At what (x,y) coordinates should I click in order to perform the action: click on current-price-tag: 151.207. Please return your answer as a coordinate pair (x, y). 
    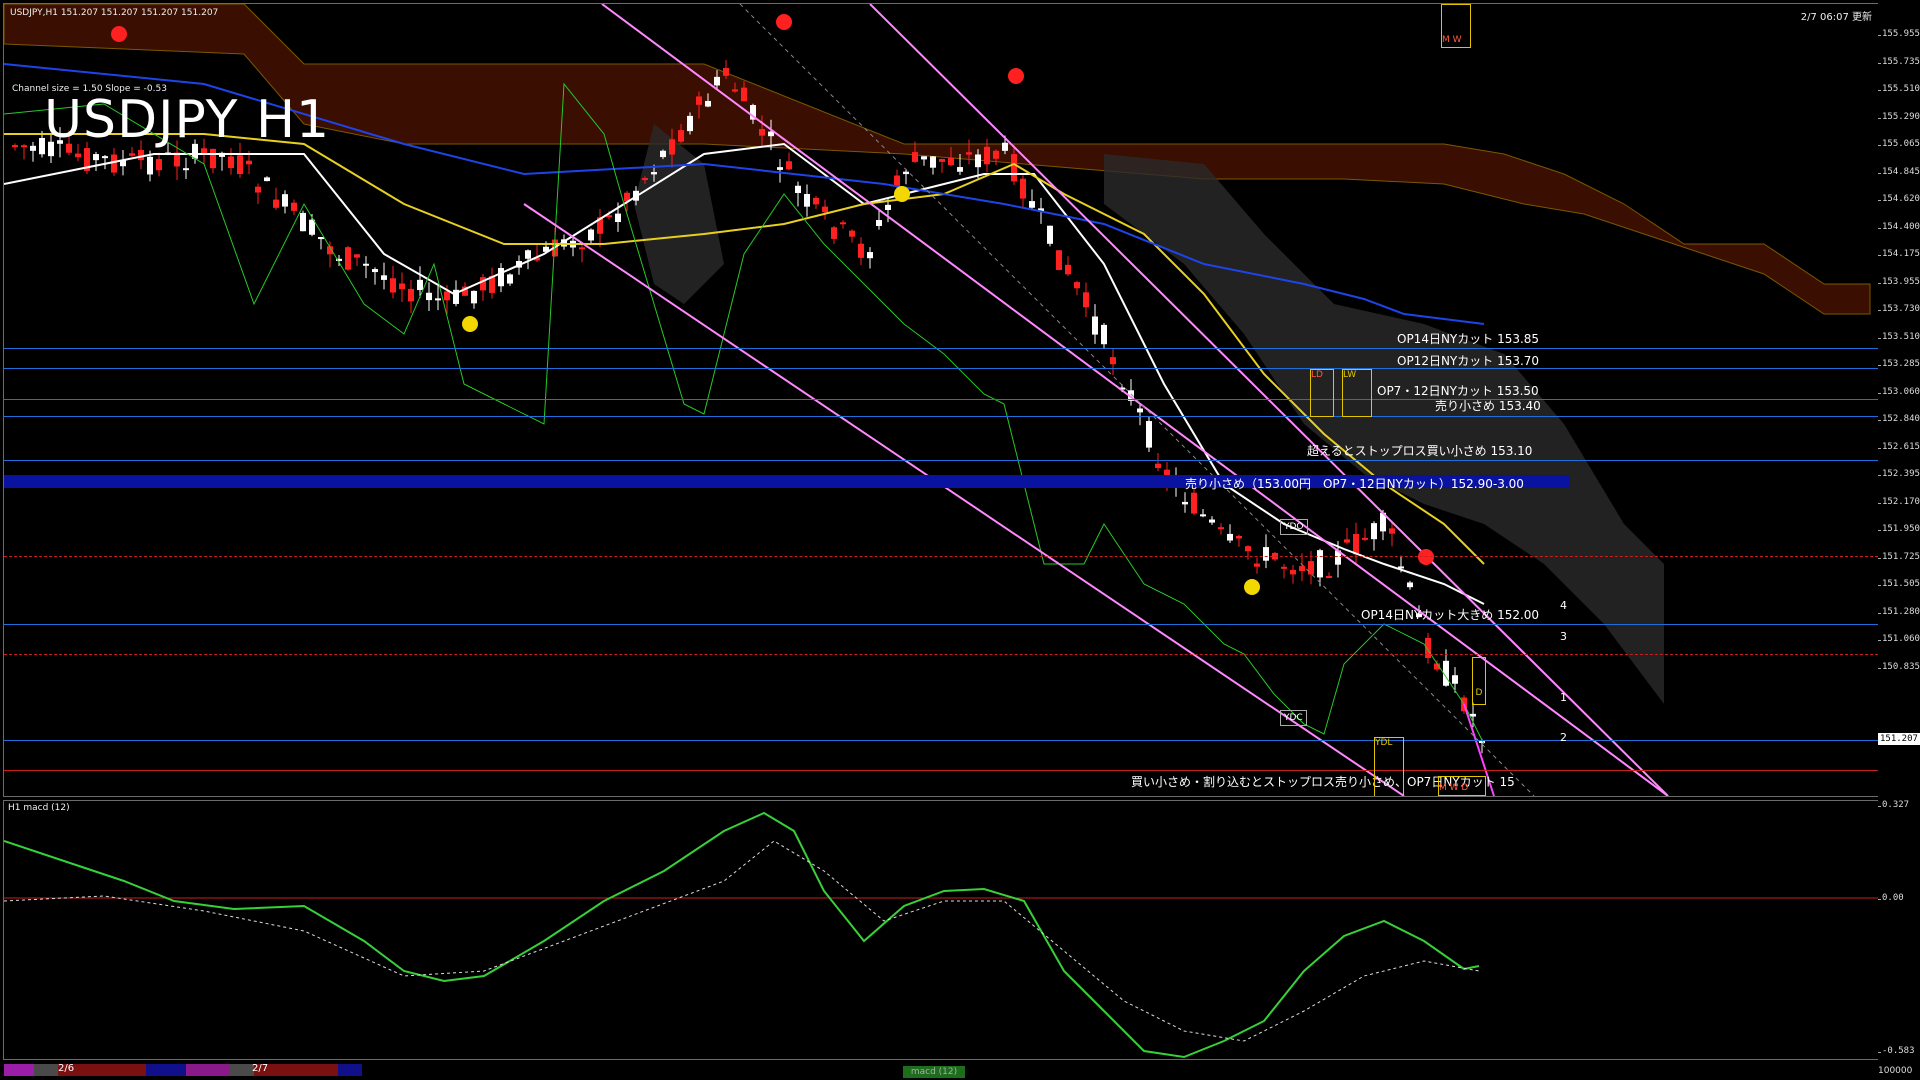
    Looking at the image, I should click on (1899, 739).